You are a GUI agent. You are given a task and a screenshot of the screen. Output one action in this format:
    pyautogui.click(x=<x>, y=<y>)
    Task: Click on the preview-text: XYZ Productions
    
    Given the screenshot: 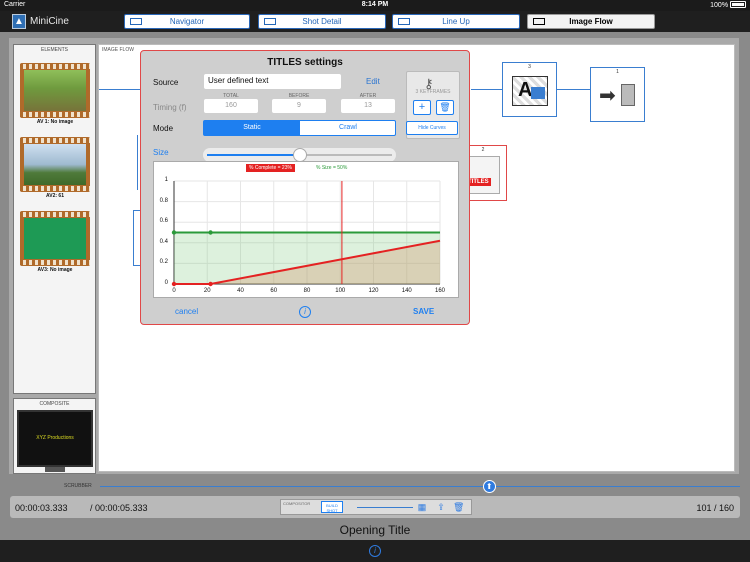 What is the action you would take?
    pyautogui.click(x=55, y=438)
    